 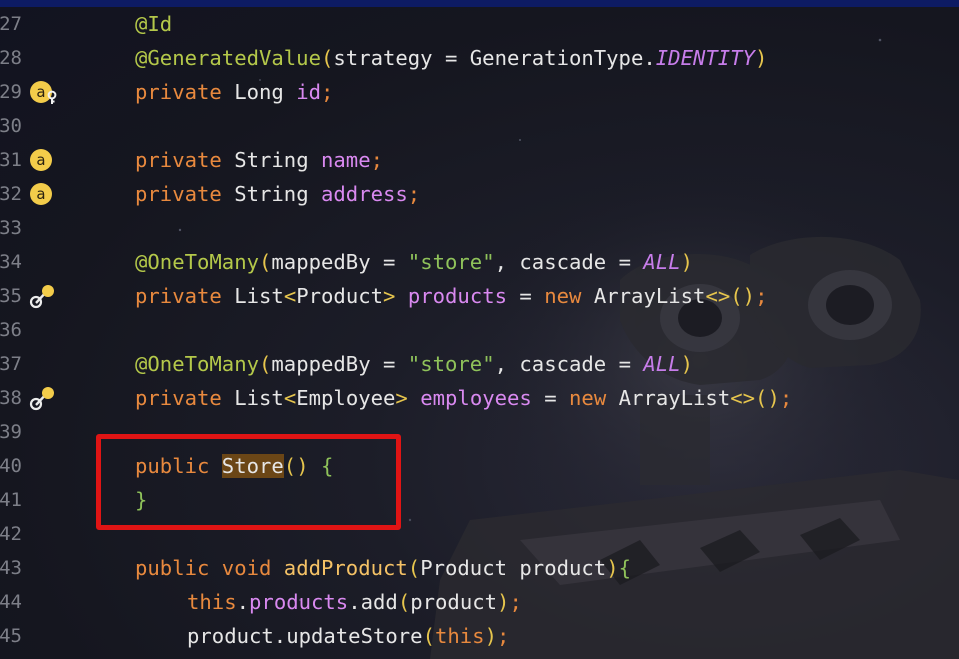 I want to click on code-text: @Id, so click(x=153, y=24).